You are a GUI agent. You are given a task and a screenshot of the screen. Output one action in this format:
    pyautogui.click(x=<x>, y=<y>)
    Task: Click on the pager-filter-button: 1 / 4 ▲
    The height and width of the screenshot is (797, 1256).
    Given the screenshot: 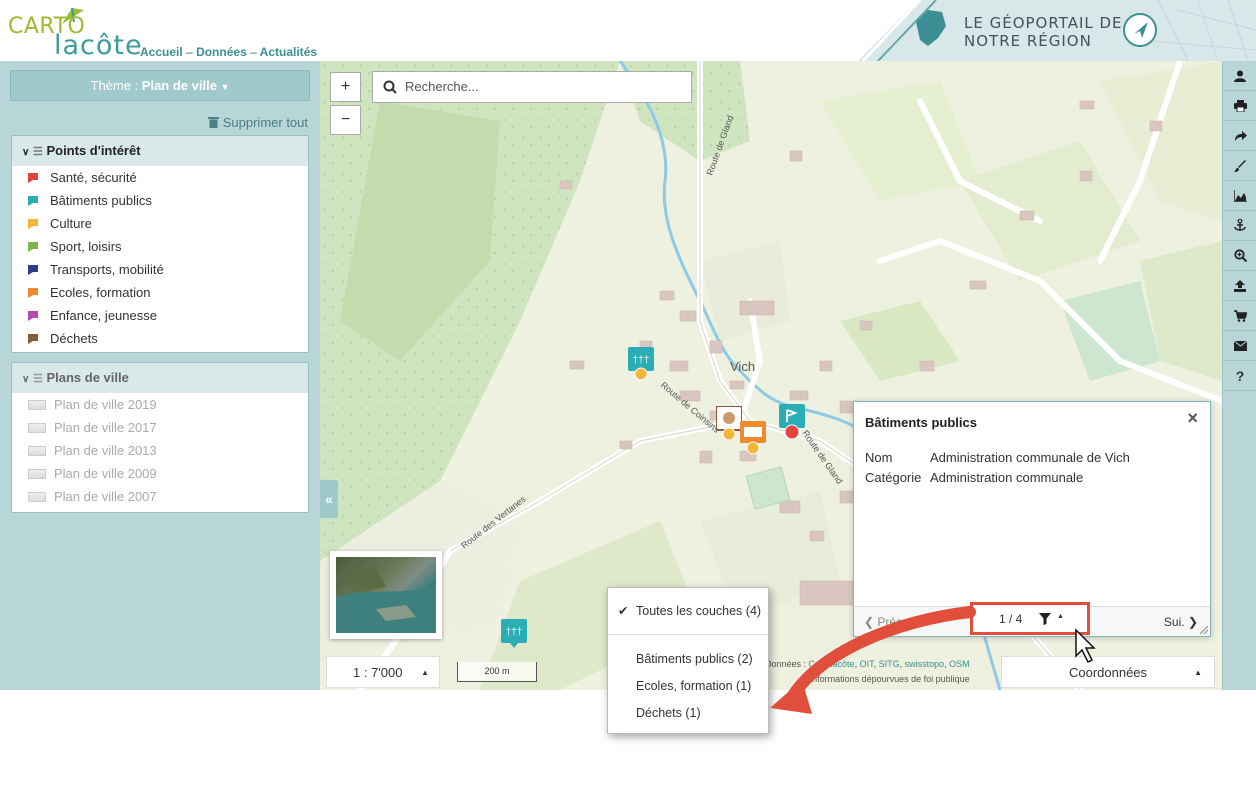 What is the action you would take?
    pyautogui.click(x=1030, y=618)
    